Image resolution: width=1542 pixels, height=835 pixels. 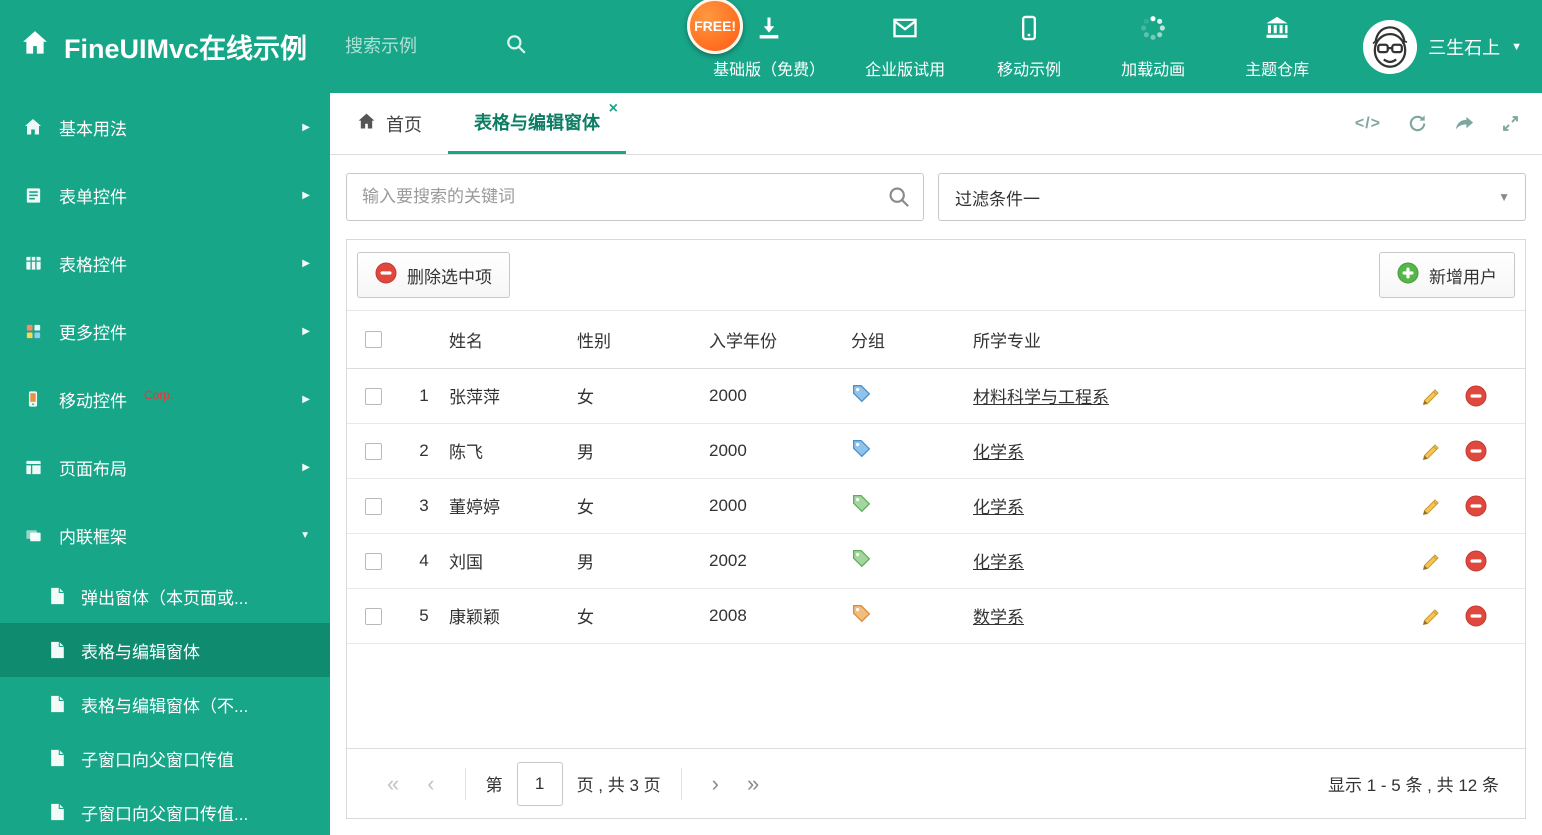 I want to click on nav-item-basic-free: FREE! 基础版（免费）, so click(x=756, y=40).